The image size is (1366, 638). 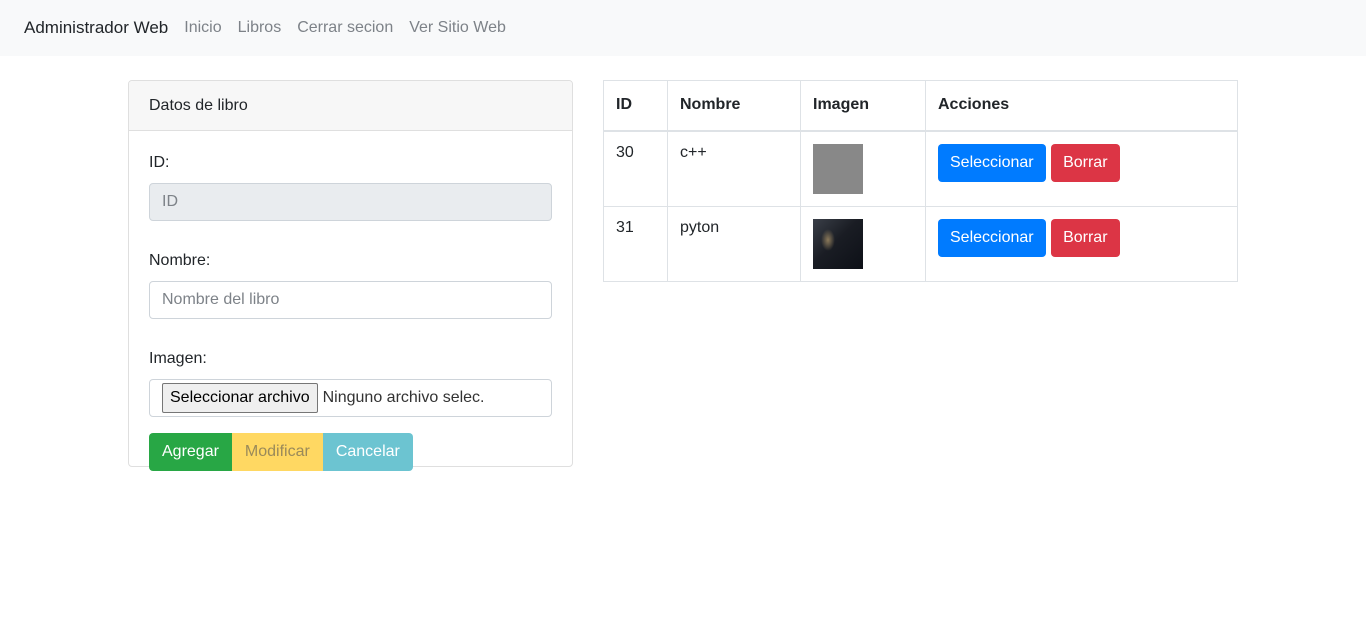 I want to click on nav-link-ver-sitio-web: Ver Sitio Web, so click(x=457, y=28).